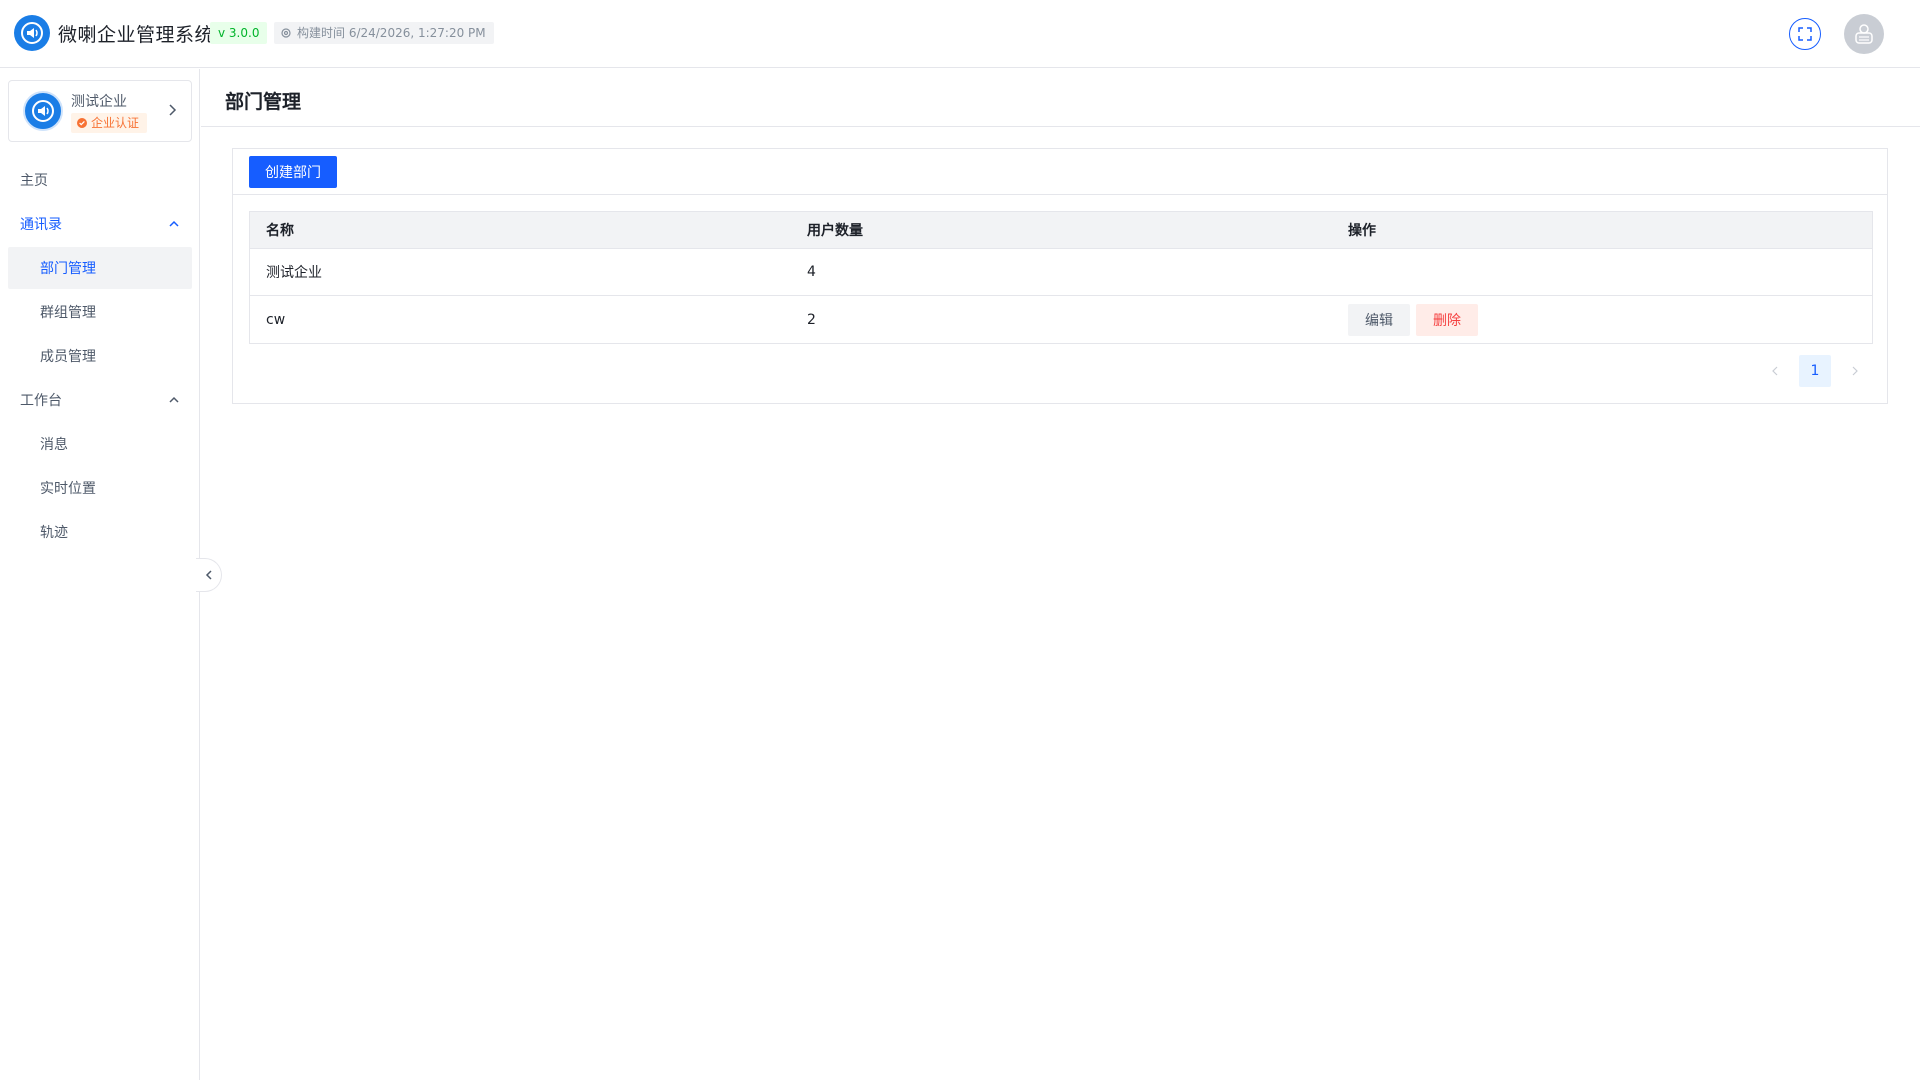  Describe the element at coordinates (54, 533) in the screenshot. I see `menu-item-label: 轨迹` at that location.